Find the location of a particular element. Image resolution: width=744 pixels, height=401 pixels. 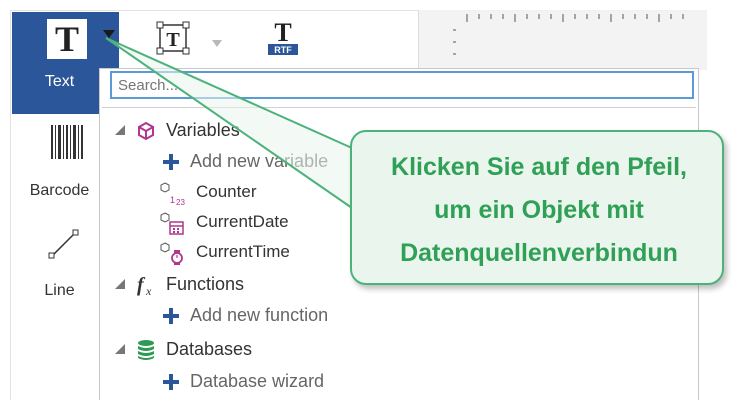

barcode-icon is located at coordinates (67, 142).